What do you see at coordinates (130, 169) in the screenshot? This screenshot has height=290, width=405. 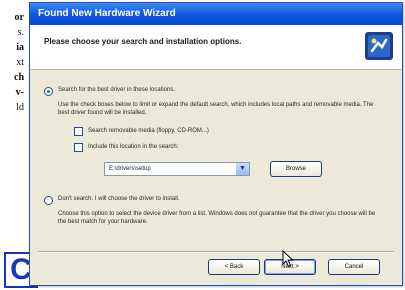 I see `location-value: E:\drivers\setup` at bounding box center [130, 169].